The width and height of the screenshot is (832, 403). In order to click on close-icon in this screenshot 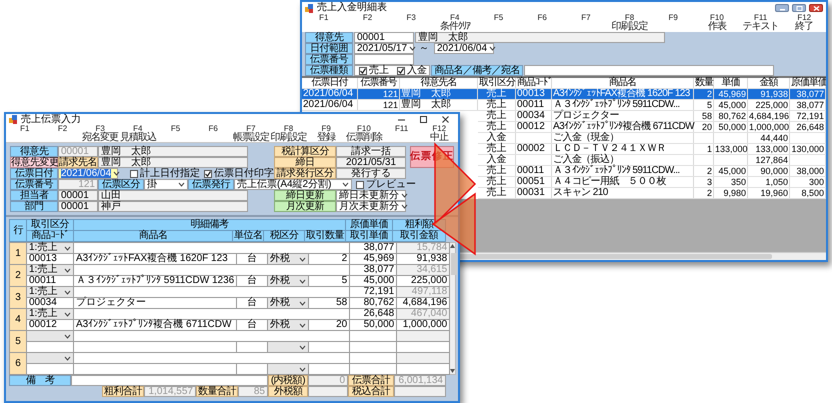, I will do `click(445, 119)`.